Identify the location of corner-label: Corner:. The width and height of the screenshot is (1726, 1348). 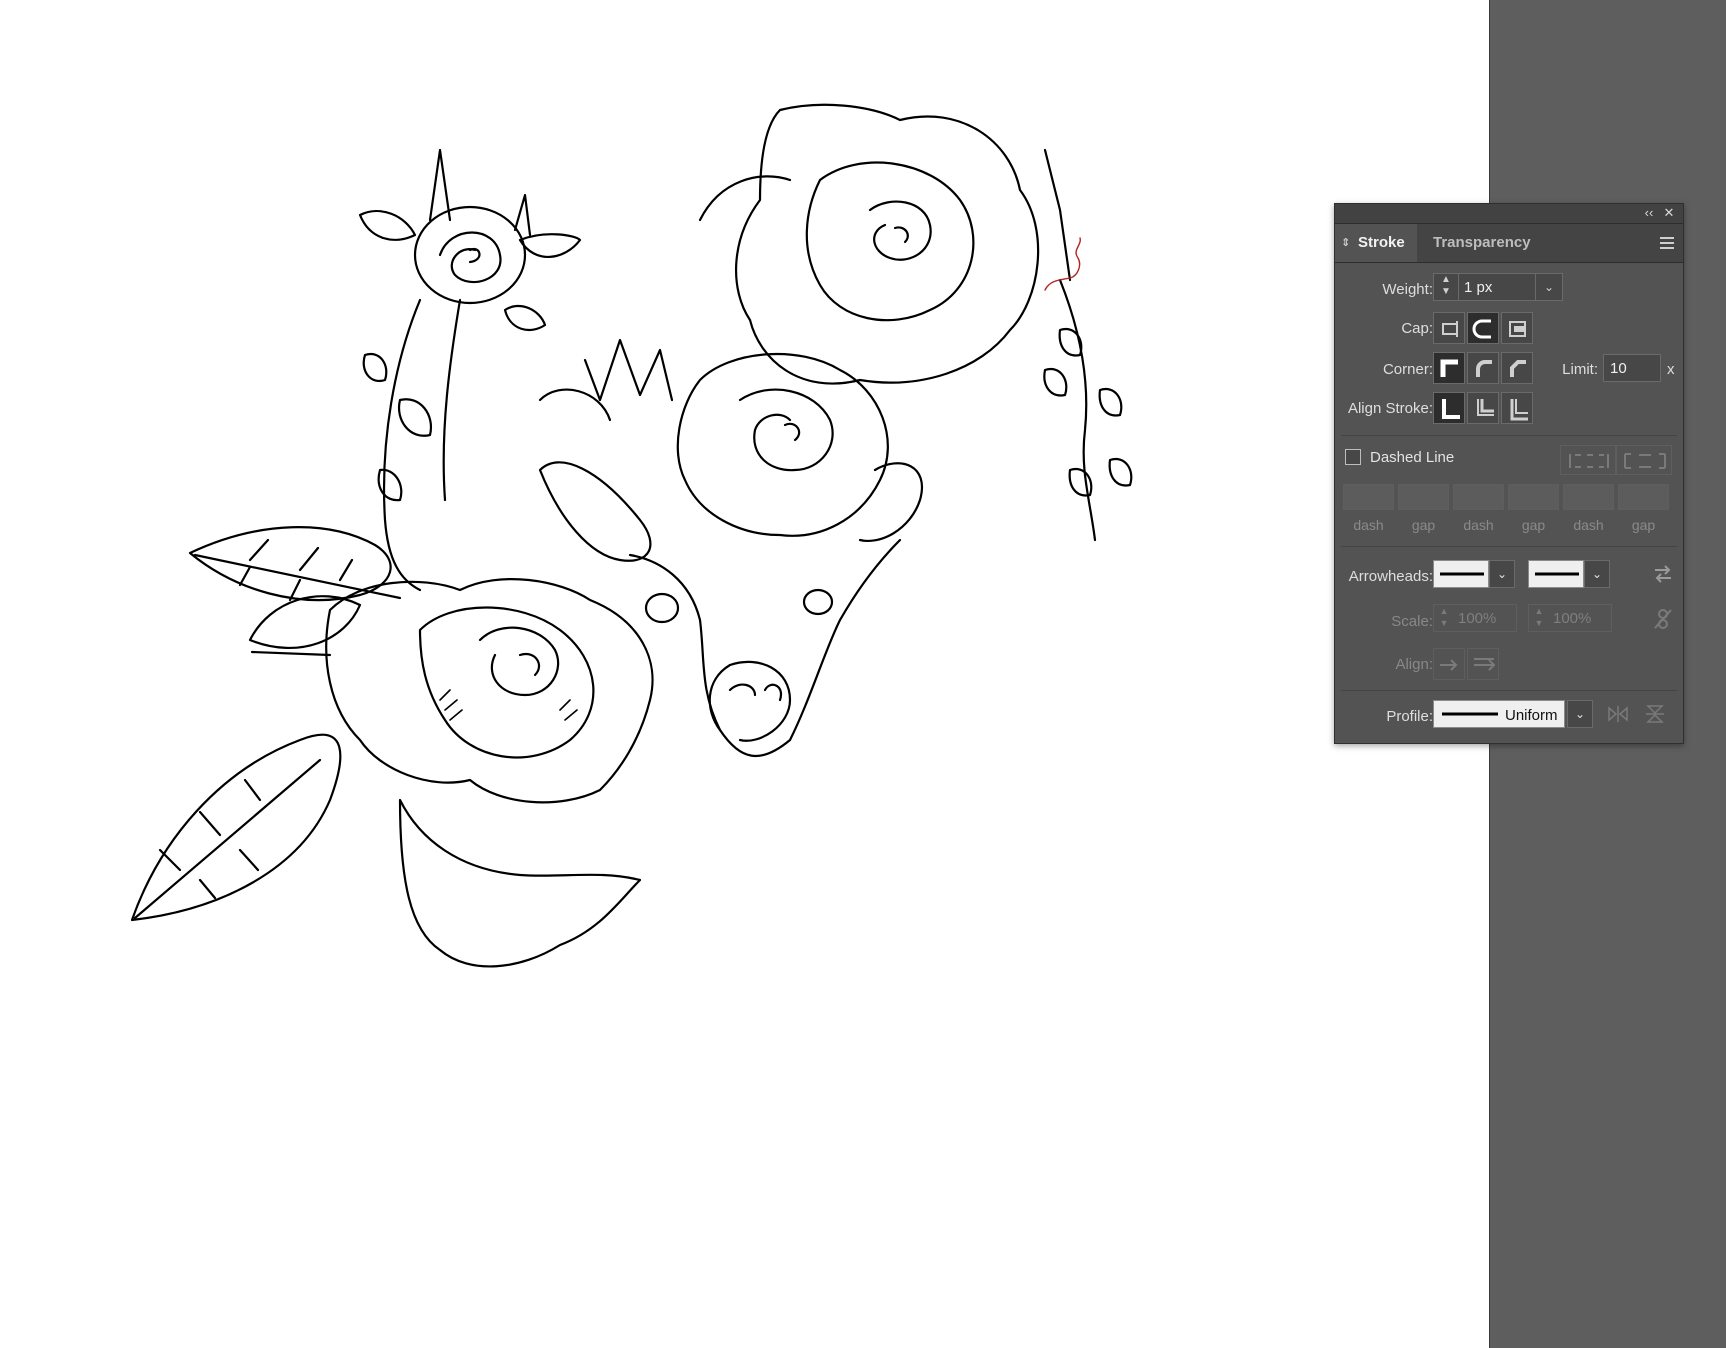
(1407, 369).